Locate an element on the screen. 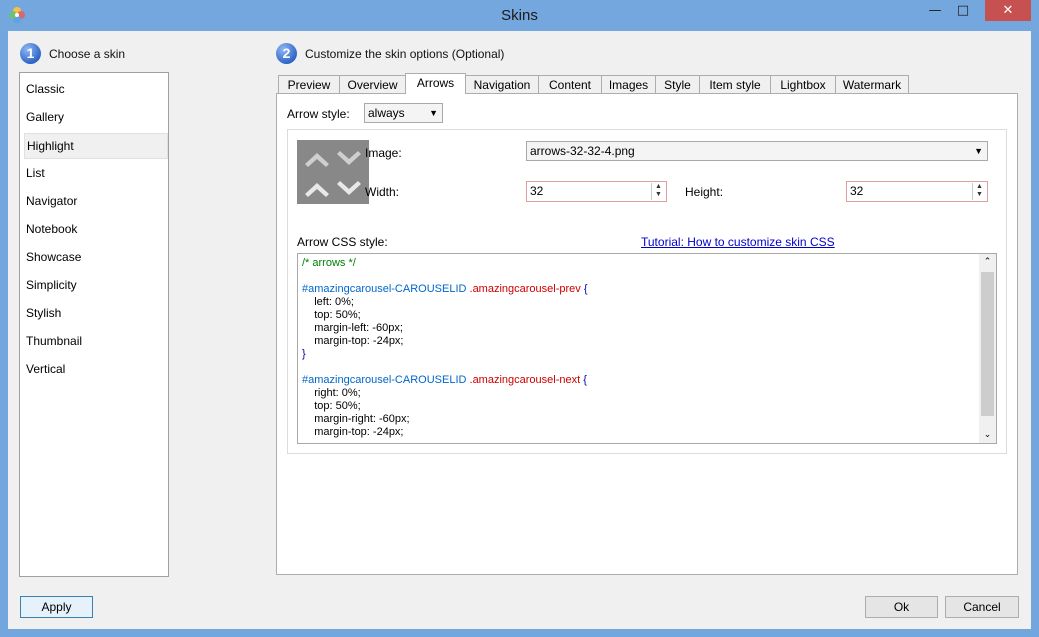  css-token: left: 0%; is located at coordinates (328, 302).